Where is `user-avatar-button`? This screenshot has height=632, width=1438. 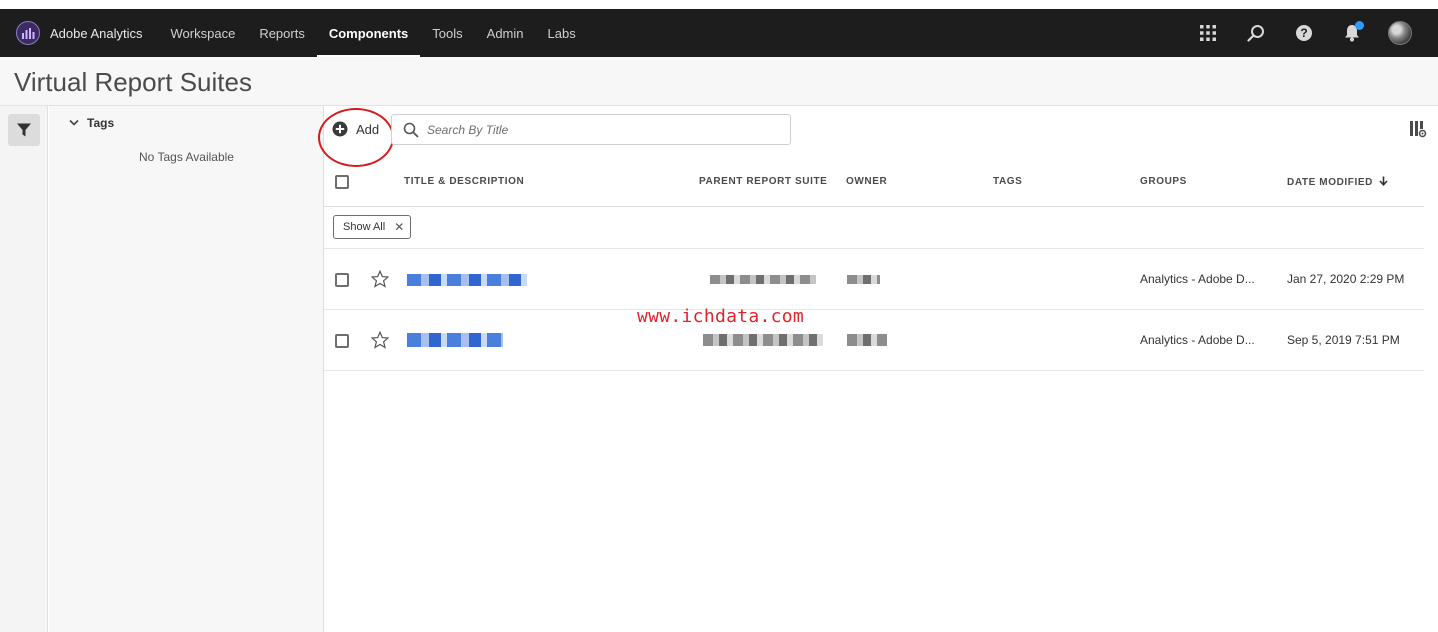
user-avatar-button is located at coordinates (1400, 33).